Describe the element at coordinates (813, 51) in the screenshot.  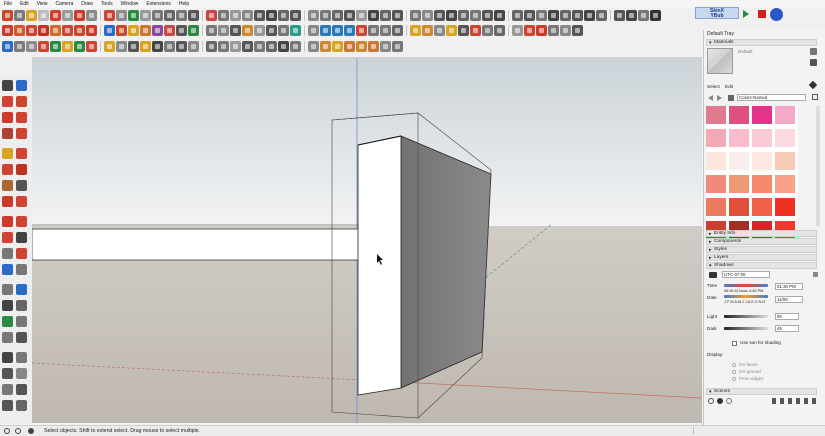
I see `create-material-icon` at that location.